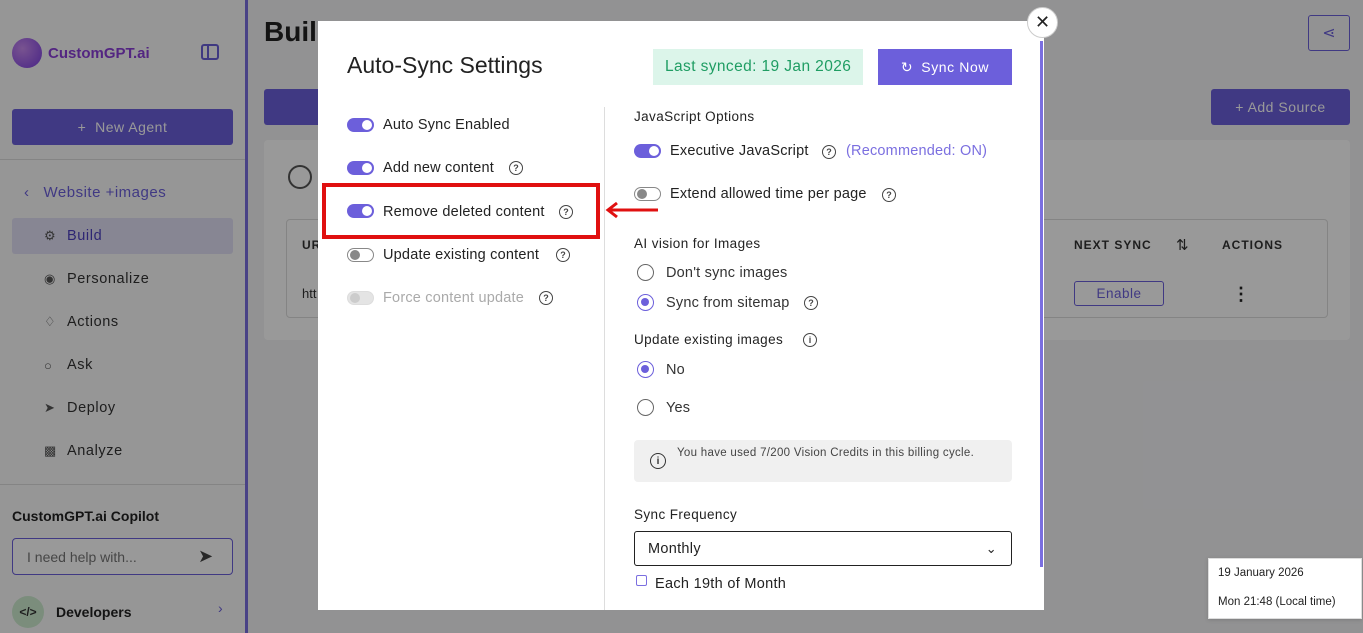  What do you see at coordinates (631, 210) in the screenshot?
I see `annotation-arrow-icon` at bounding box center [631, 210].